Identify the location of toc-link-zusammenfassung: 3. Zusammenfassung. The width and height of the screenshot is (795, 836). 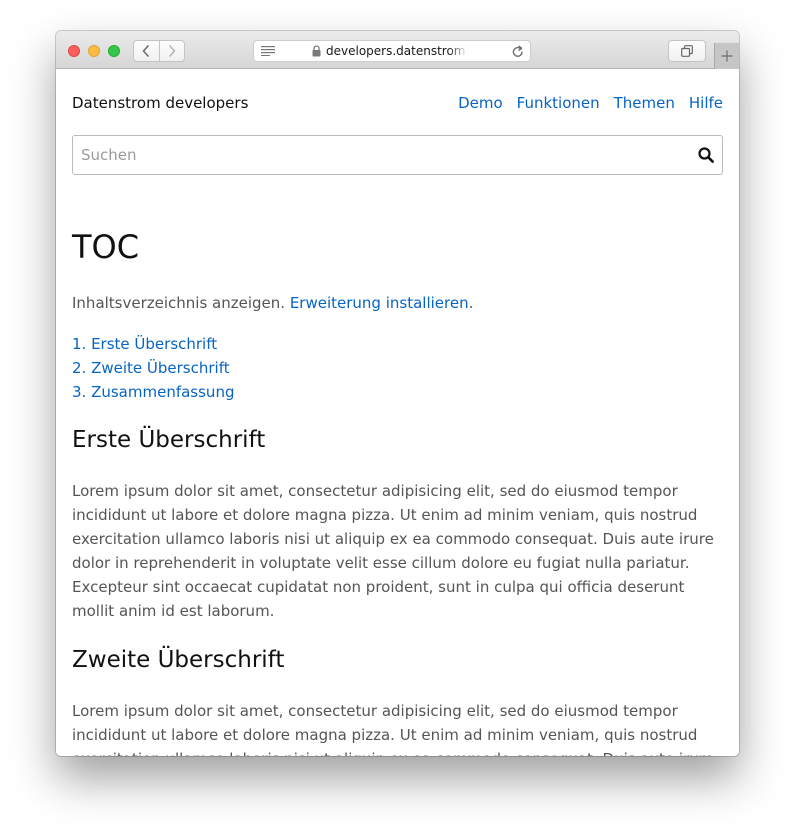
(153, 392).